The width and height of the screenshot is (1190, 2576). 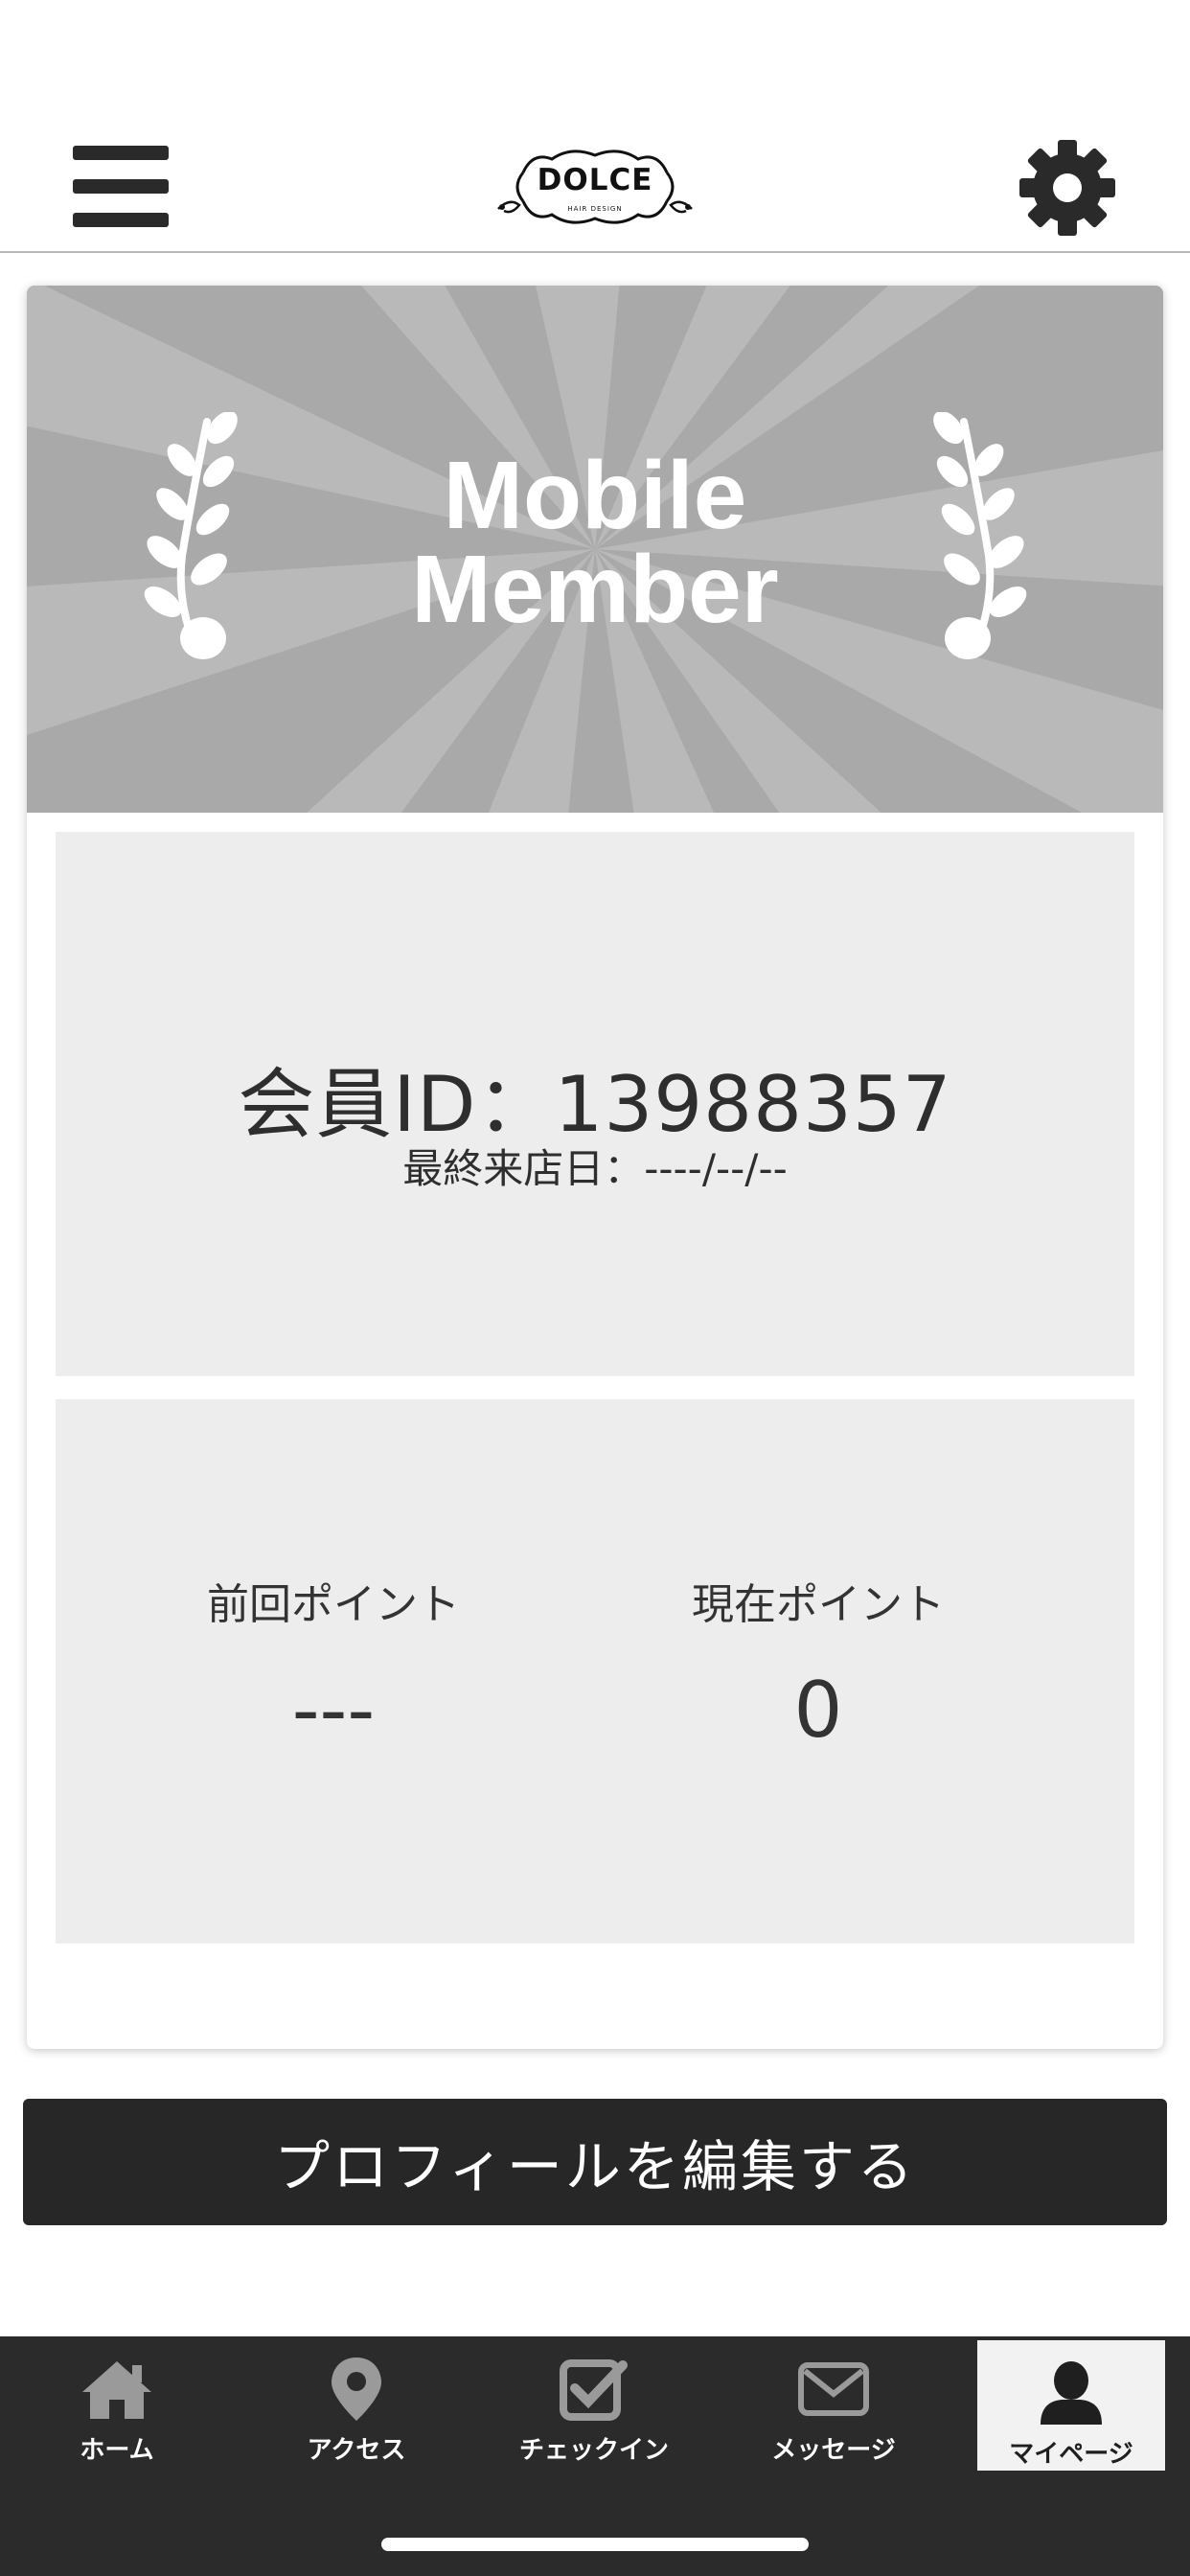 I want to click on app-header: DOLCE HAIR DESIGN, so click(x=595, y=189).